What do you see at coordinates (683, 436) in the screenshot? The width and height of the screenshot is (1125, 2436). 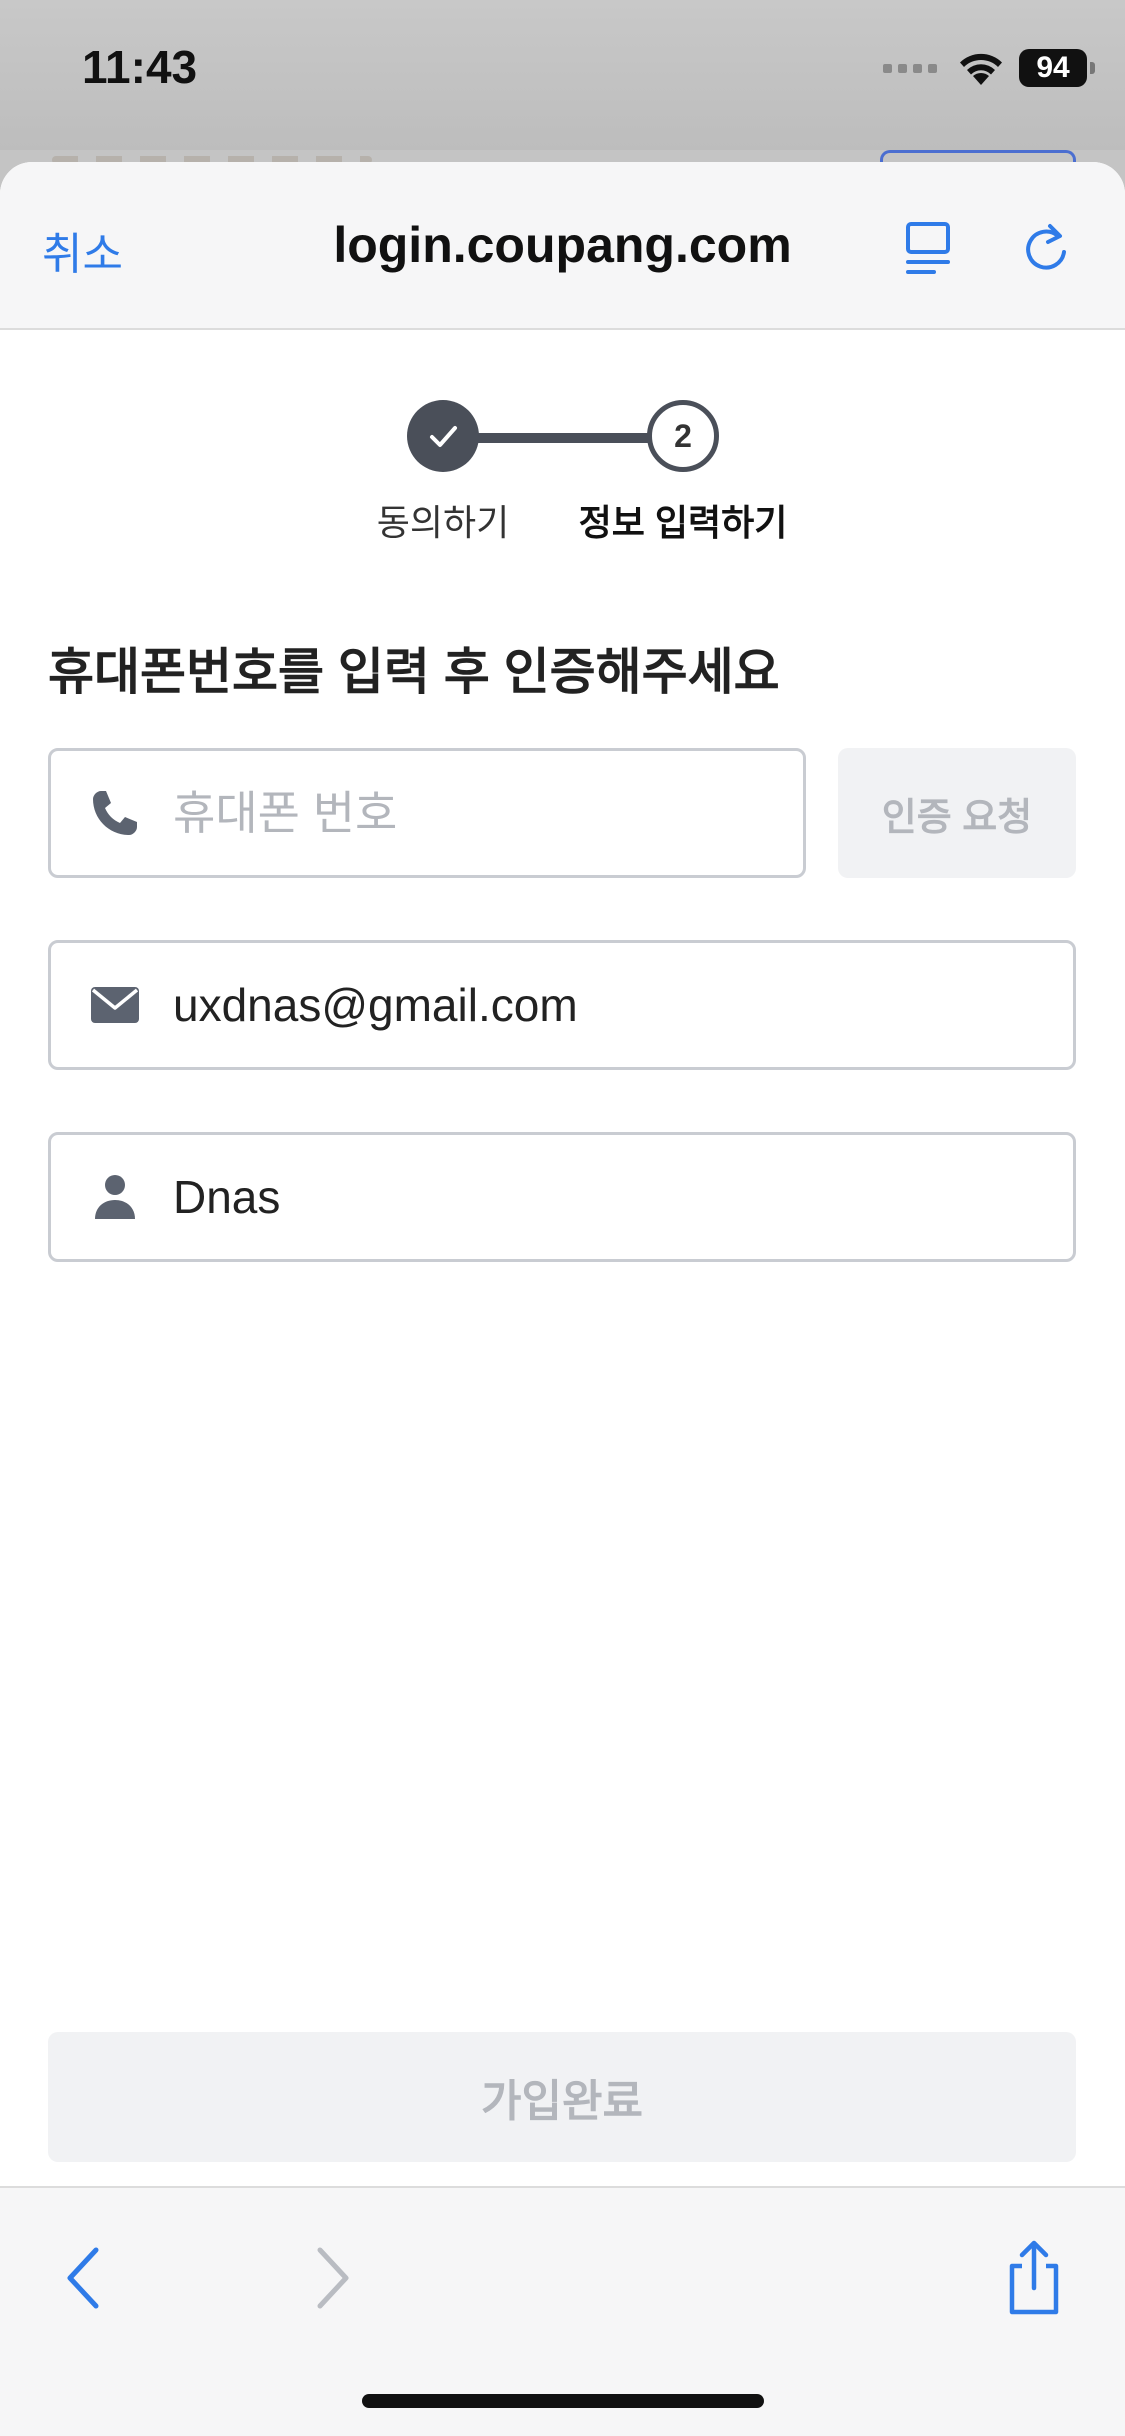 I see `step-2-current-indicator: 2` at bounding box center [683, 436].